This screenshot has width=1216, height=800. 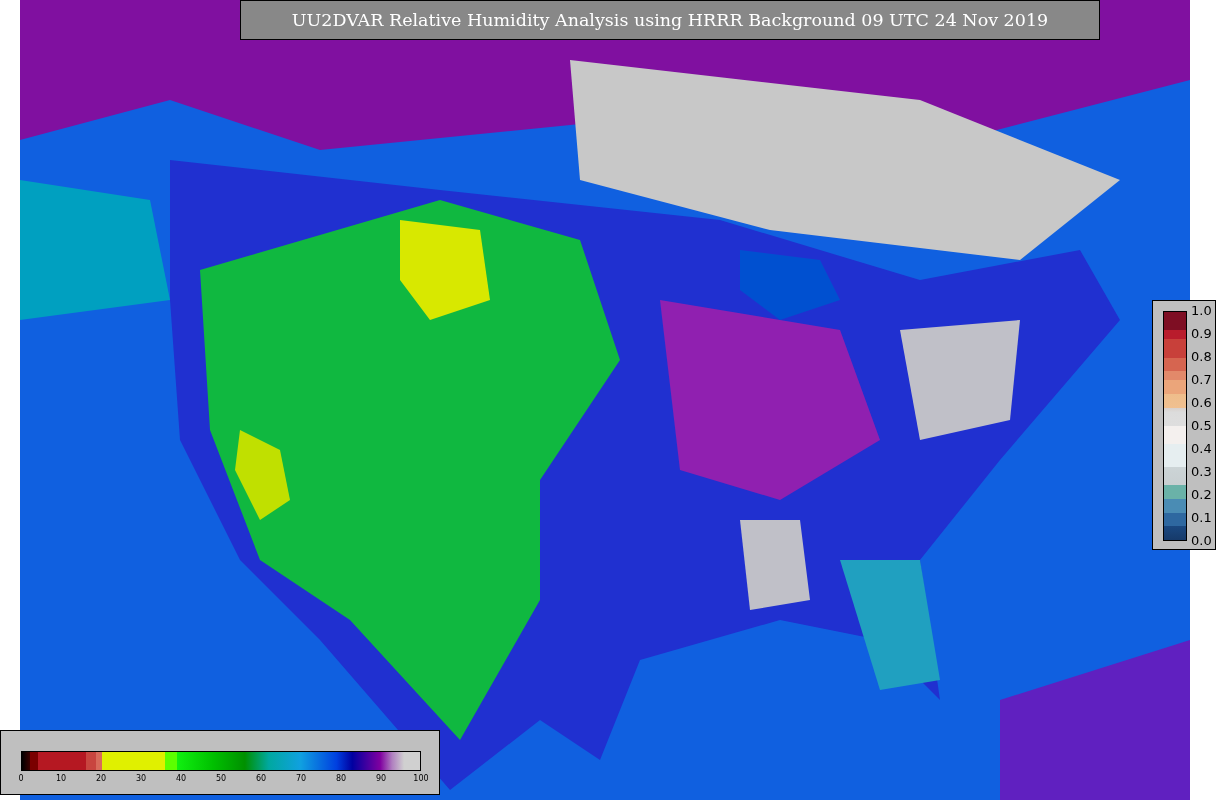 I want to click on tick-label: 30, so click(x=141, y=779).